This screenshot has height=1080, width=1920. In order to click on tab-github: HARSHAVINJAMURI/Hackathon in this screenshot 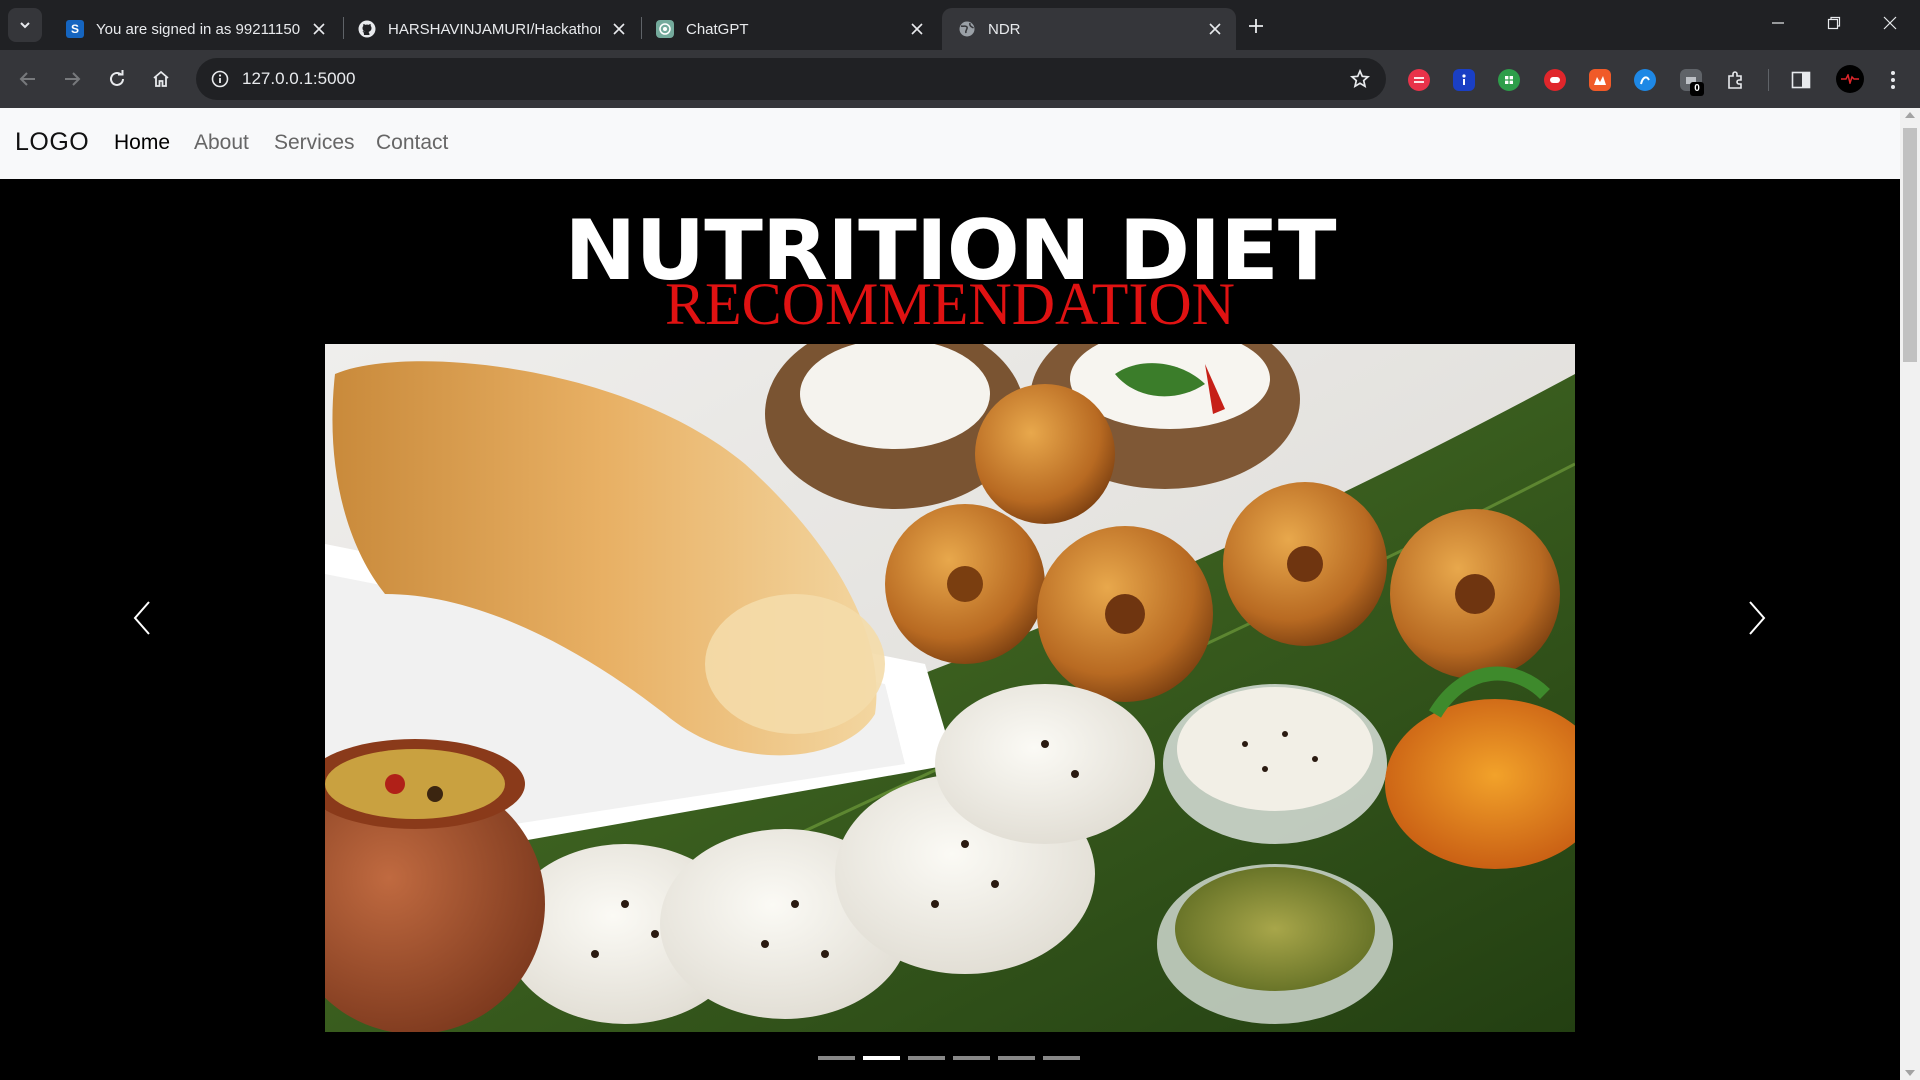, I will do `click(491, 29)`.